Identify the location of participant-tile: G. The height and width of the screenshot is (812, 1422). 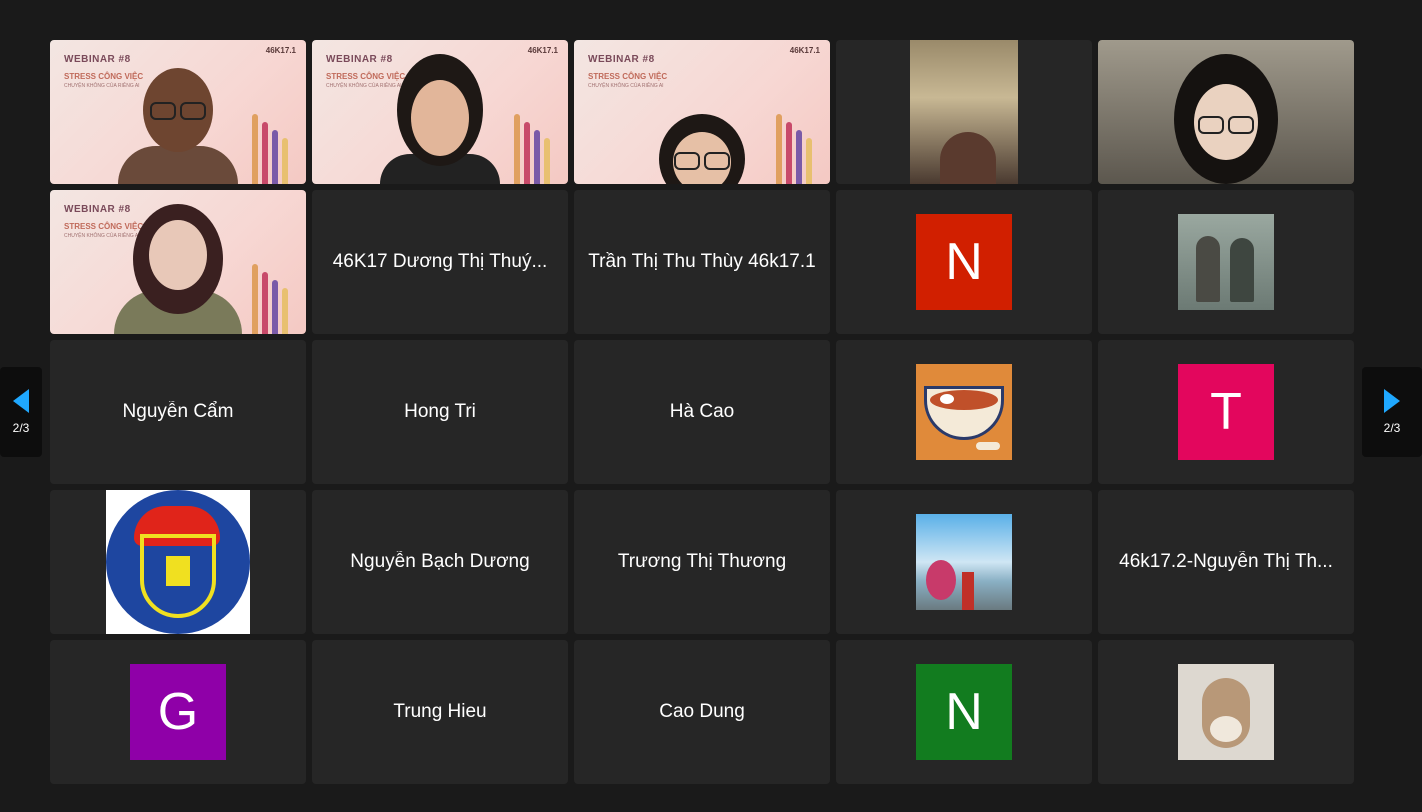
(178, 712).